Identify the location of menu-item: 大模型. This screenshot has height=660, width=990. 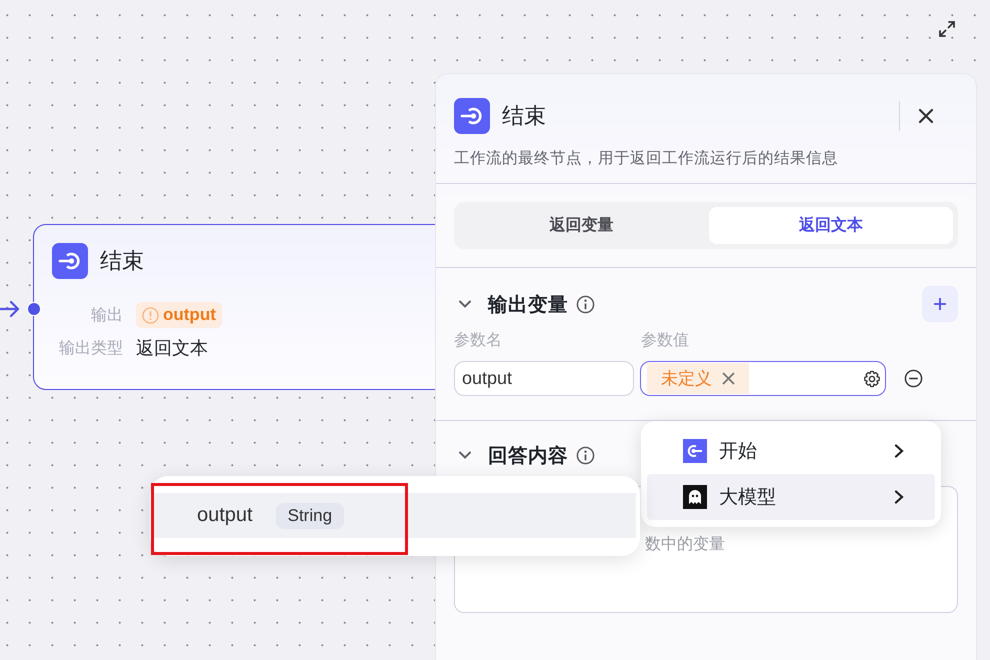
(791, 497).